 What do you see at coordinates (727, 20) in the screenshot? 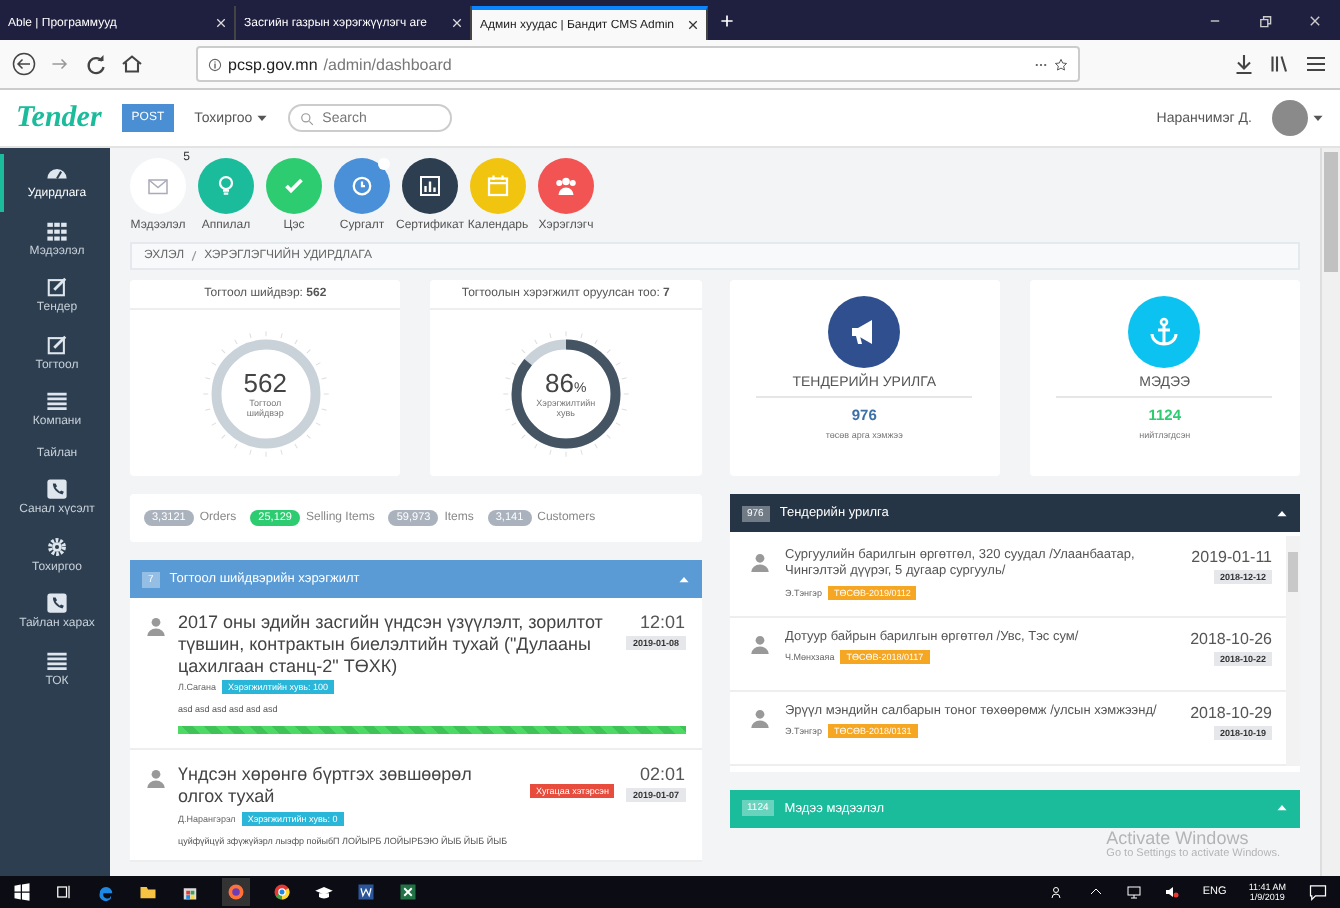
I see `new-tab-icon` at bounding box center [727, 20].